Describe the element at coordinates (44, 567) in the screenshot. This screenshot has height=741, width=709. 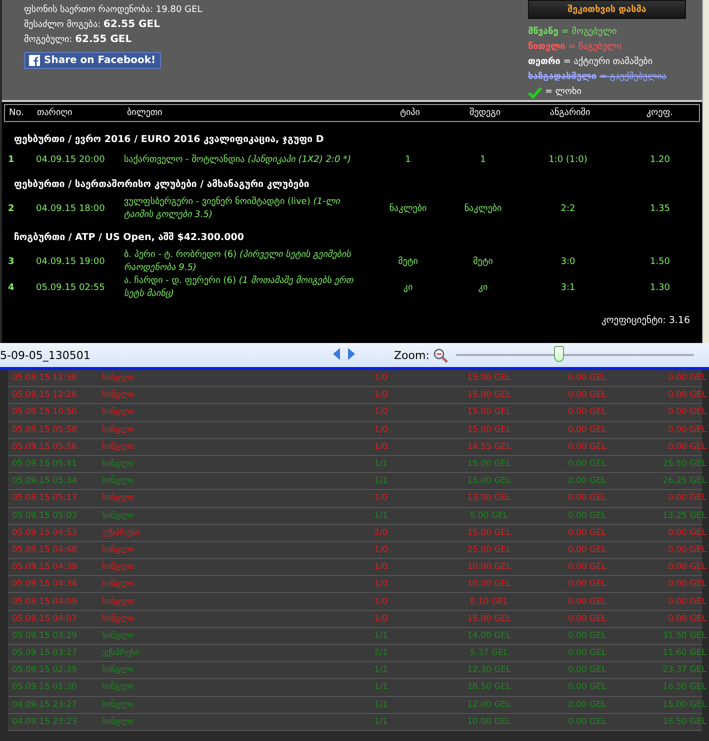
I see `table-cell-text: 05.09.15 04:39` at that location.